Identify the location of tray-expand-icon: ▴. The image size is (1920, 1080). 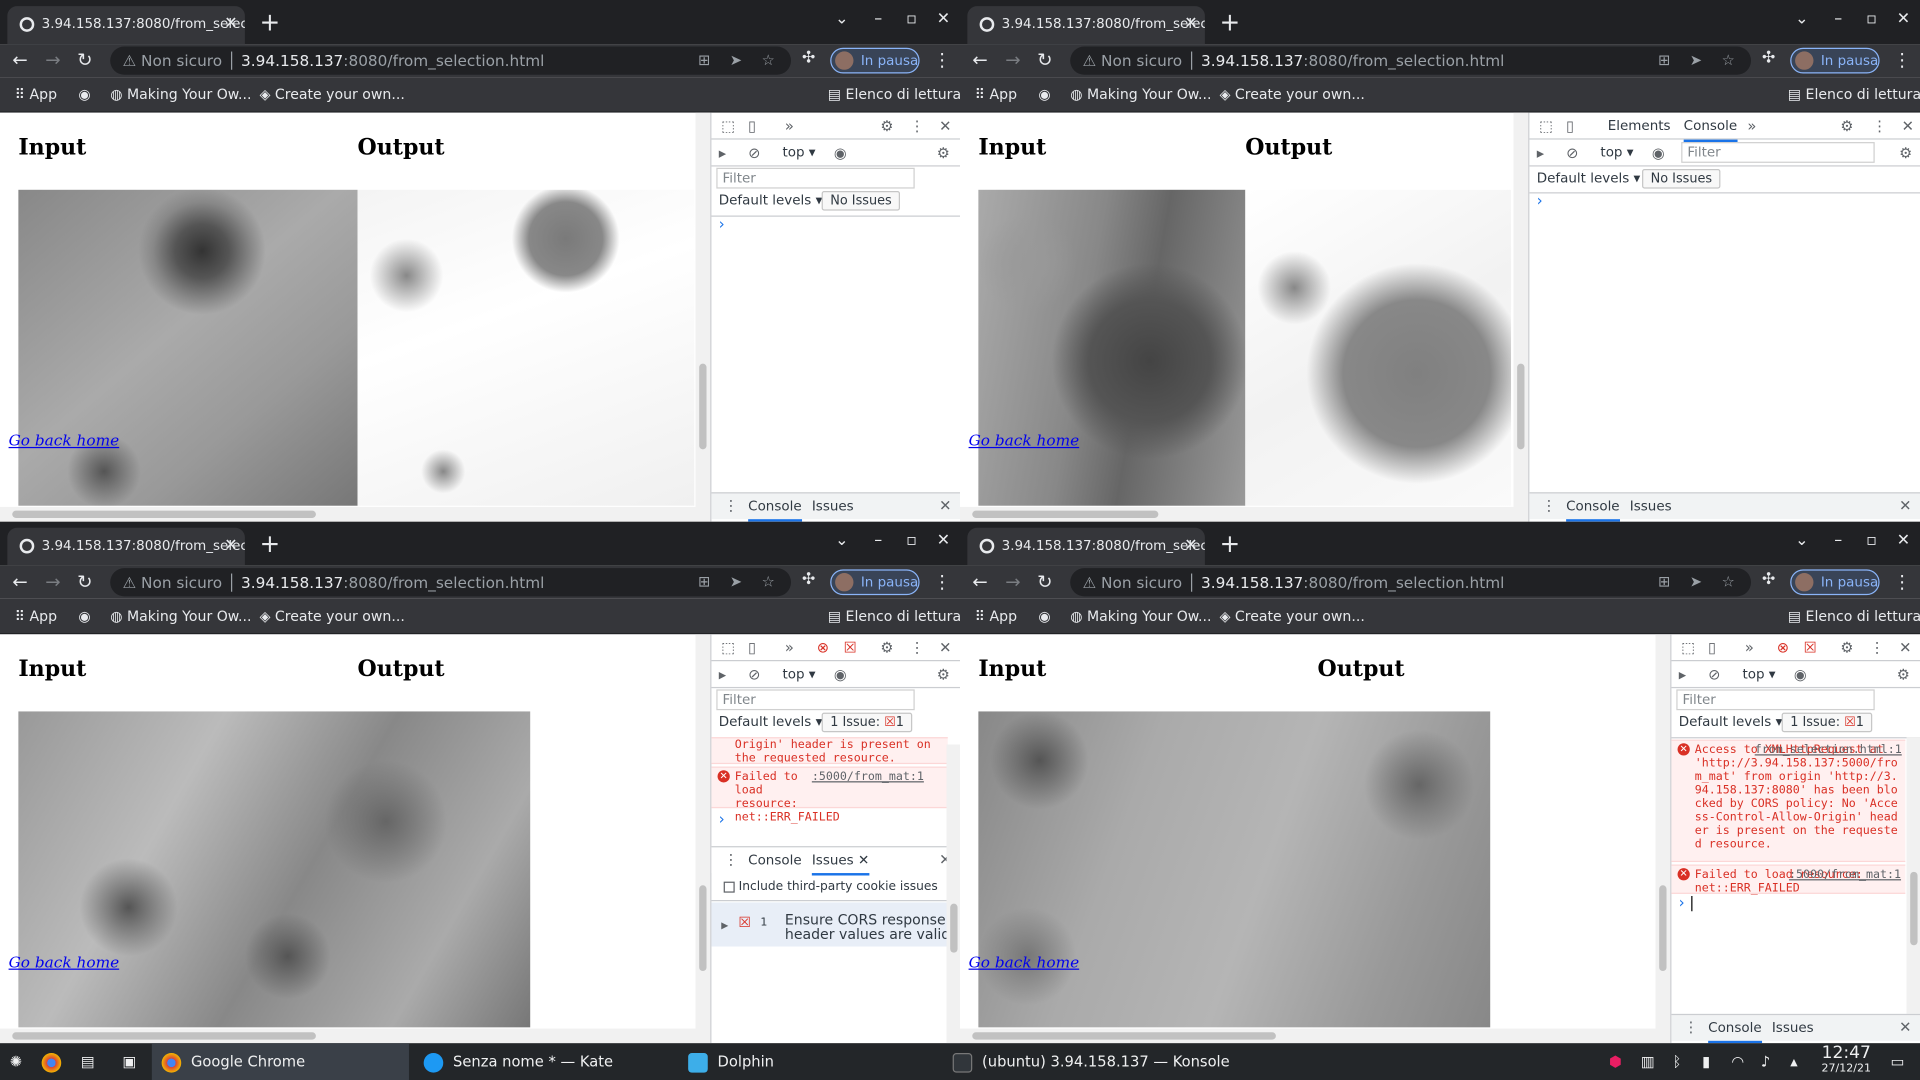
(1793, 1061).